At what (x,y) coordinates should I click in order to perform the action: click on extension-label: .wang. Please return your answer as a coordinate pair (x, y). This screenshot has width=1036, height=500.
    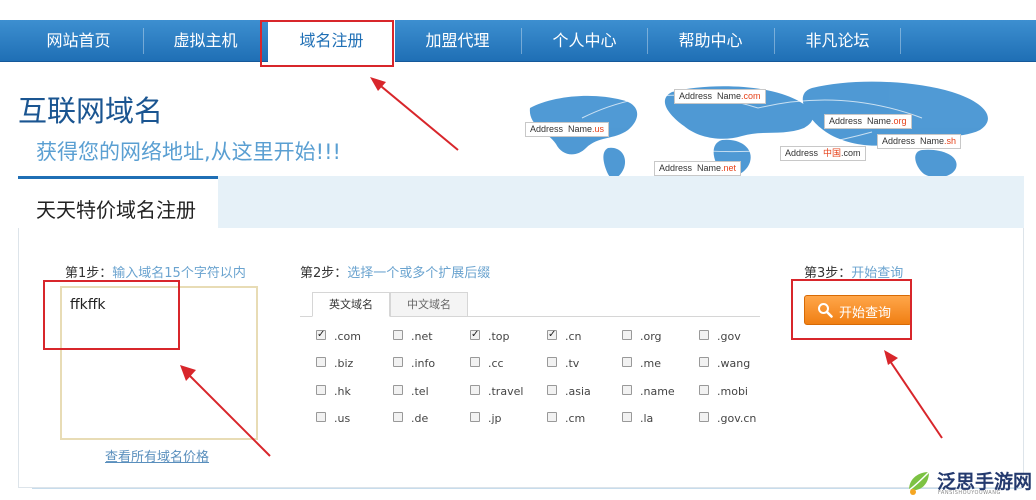
    Looking at the image, I should click on (734, 363).